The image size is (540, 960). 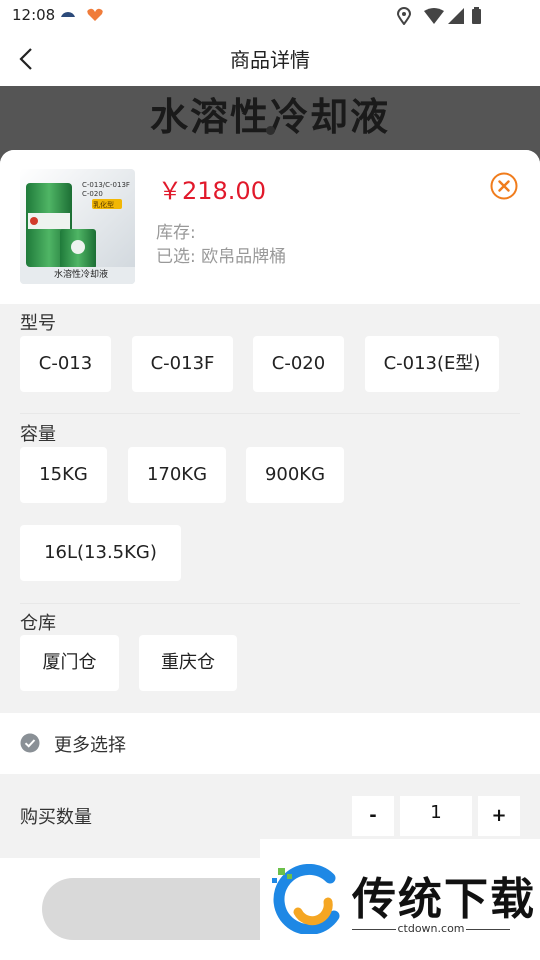 I want to click on close-icon, so click(x=504, y=186).